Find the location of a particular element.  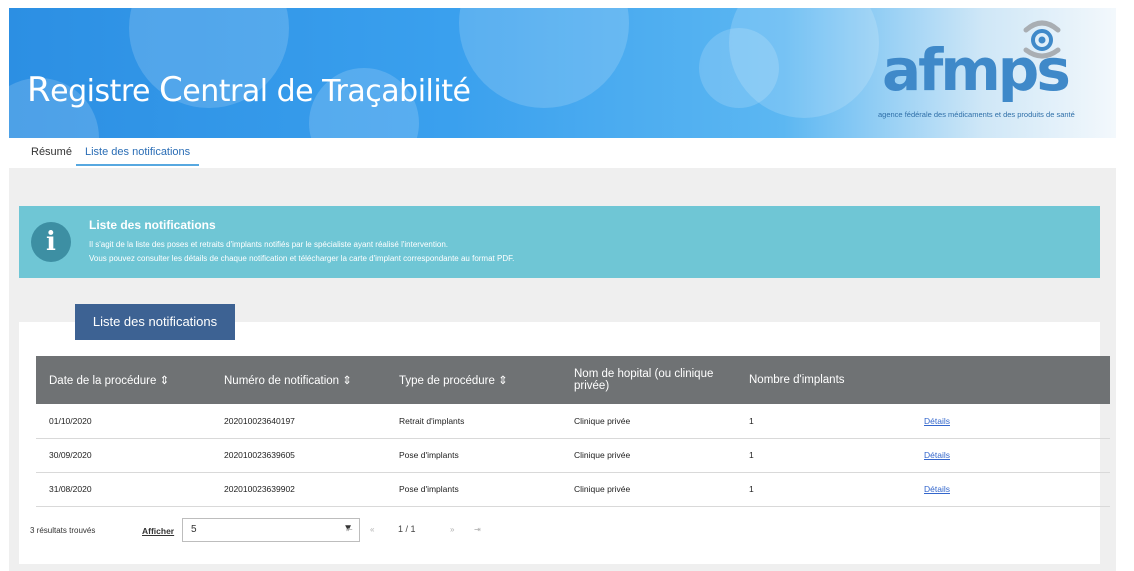

next-page-icon: » is located at coordinates (452, 529).